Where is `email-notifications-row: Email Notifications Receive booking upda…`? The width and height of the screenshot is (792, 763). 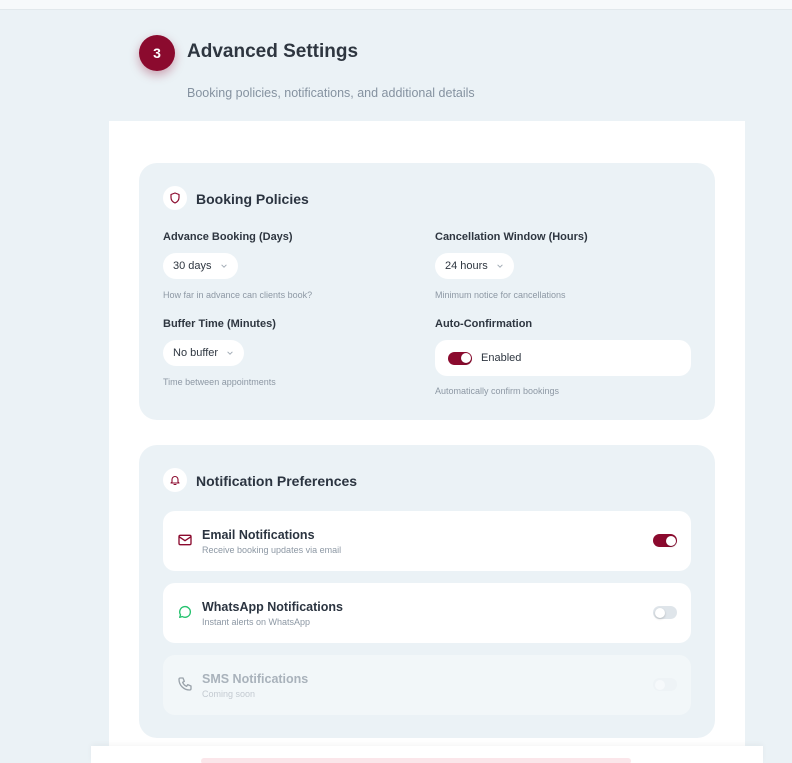
email-notifications-row: Email Notifications Receive booking upda… is located at coordinates (427, 541).